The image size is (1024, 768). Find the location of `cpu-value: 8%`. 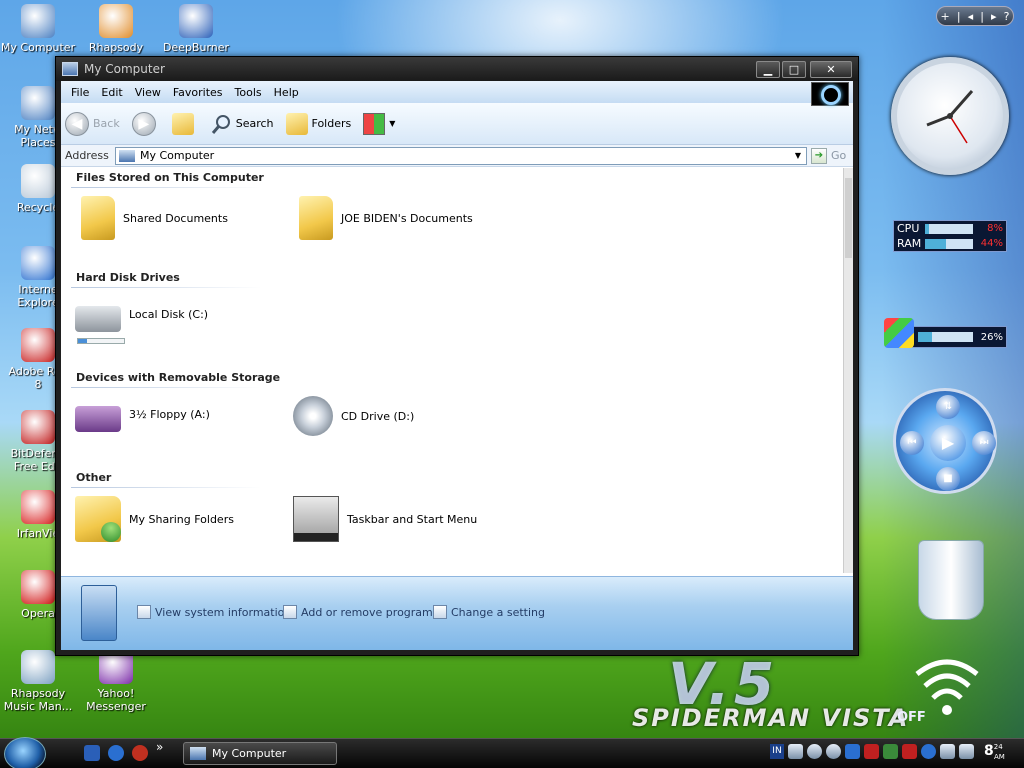

cpu-value: 8% is located at coordinates (995, 228).